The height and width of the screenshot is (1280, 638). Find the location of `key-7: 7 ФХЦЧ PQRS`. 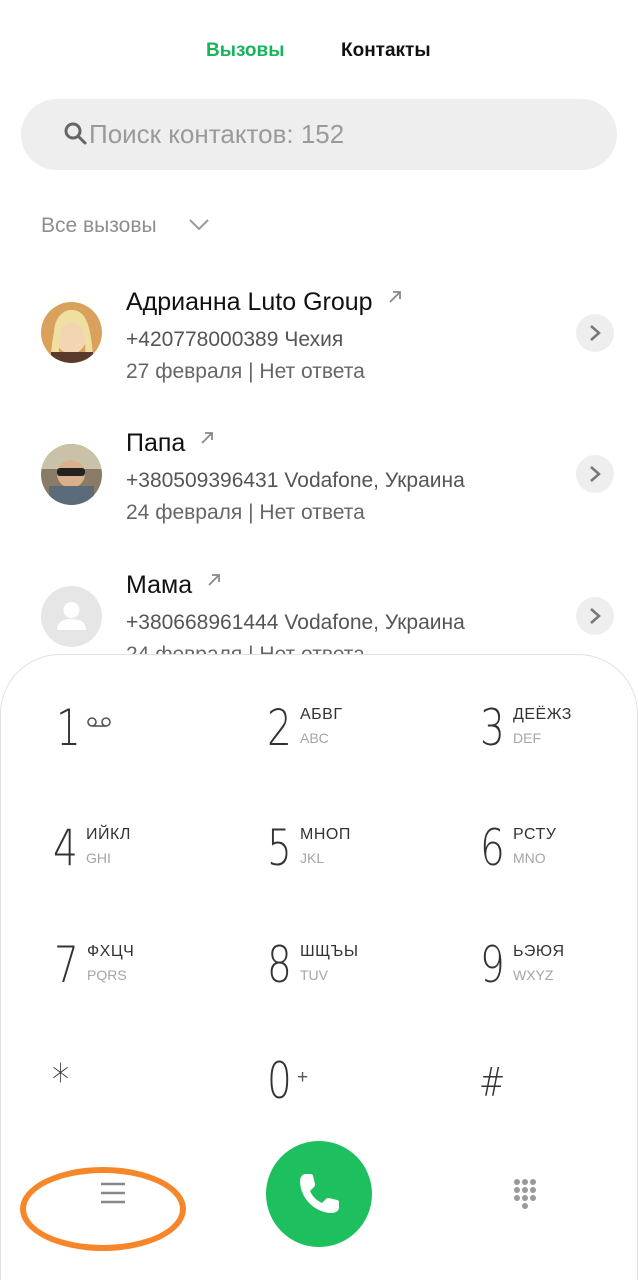

key-7: 7 ФХЦЧ PQRS is located at coordinates (144, 977).